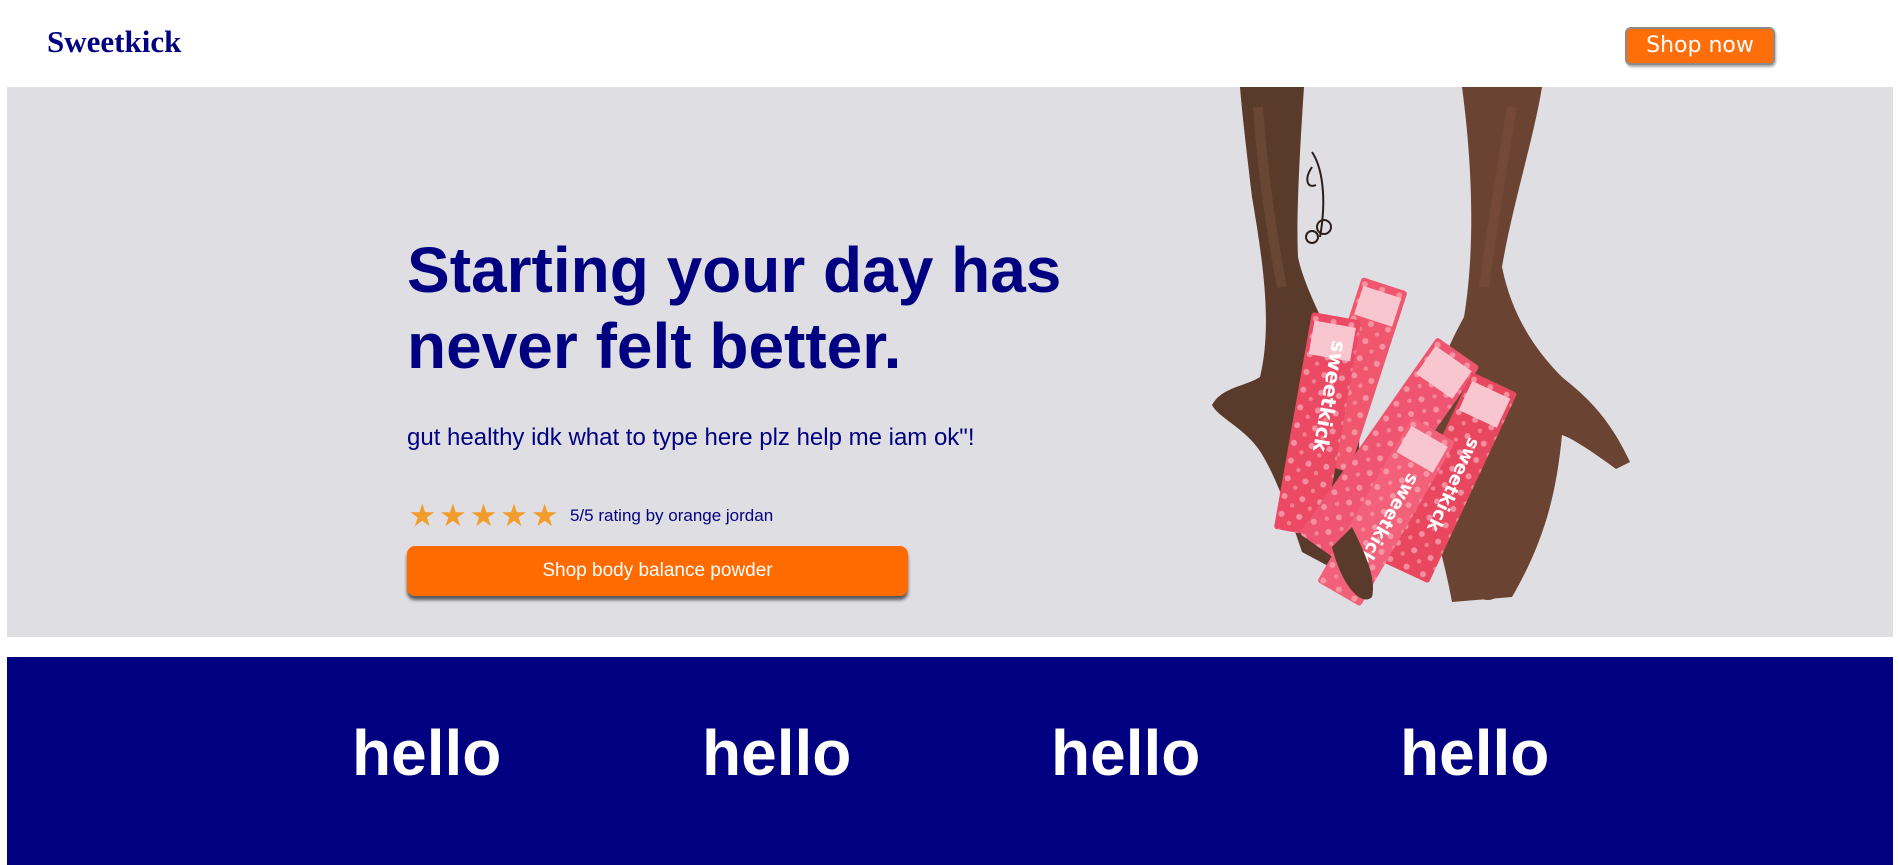 This screenshot has width=1899, height=865. What do you see at coordinates (949, 43) in the screenshot?
I see `site-header: Sweetkick Shop now` at bounding box center [949, 43].